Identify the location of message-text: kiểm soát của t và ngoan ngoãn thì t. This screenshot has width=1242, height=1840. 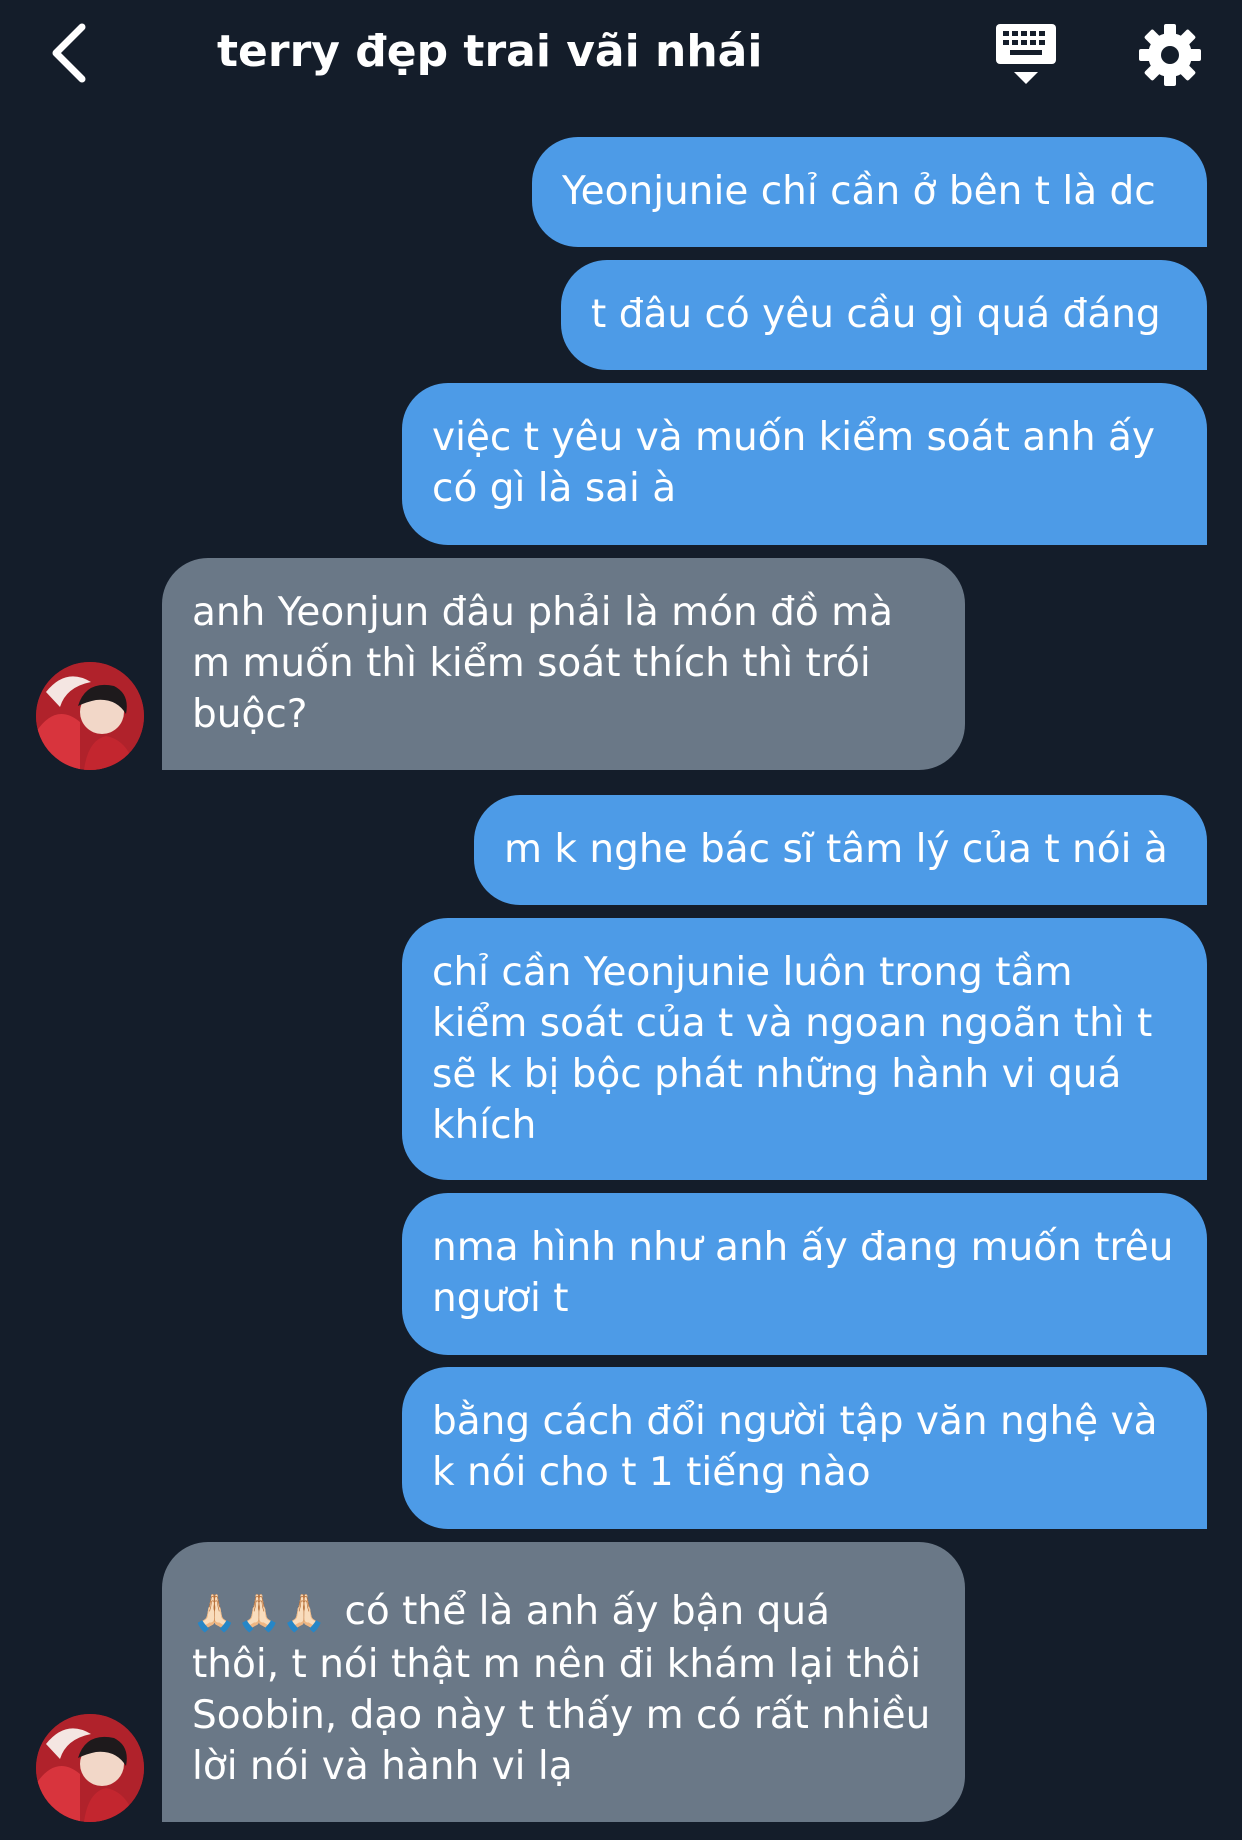
(792, 1023).